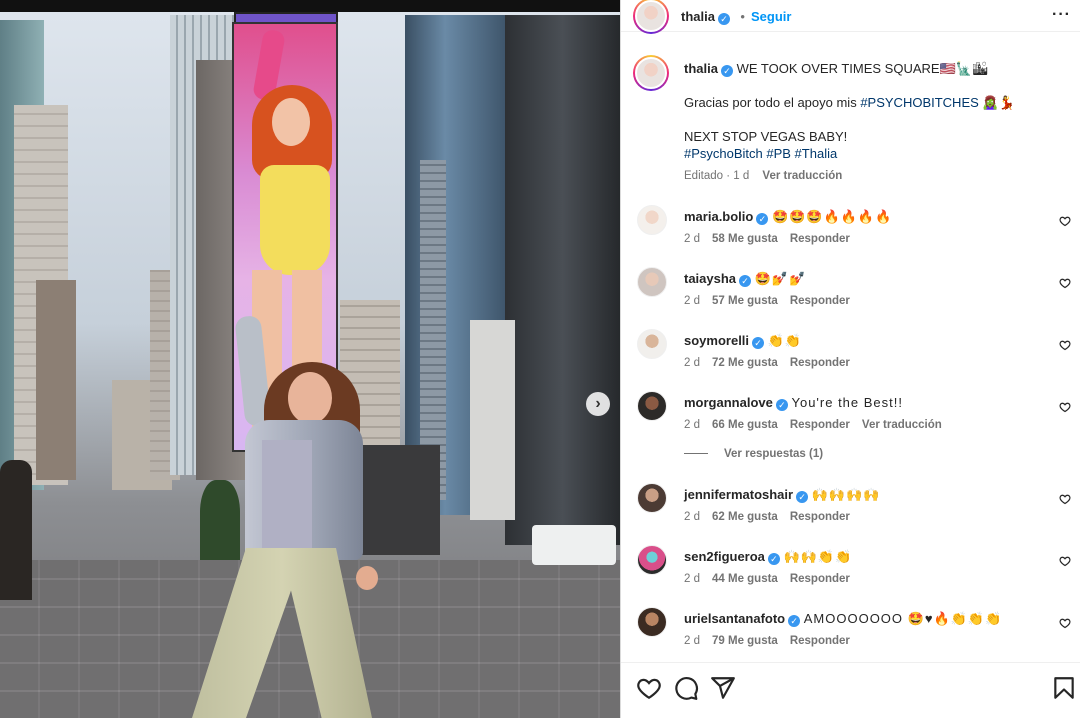  Describe the element at coordinates (736, 17) in the screenshot. I see `author-line: thalia ✓ • Seguir` at that location.